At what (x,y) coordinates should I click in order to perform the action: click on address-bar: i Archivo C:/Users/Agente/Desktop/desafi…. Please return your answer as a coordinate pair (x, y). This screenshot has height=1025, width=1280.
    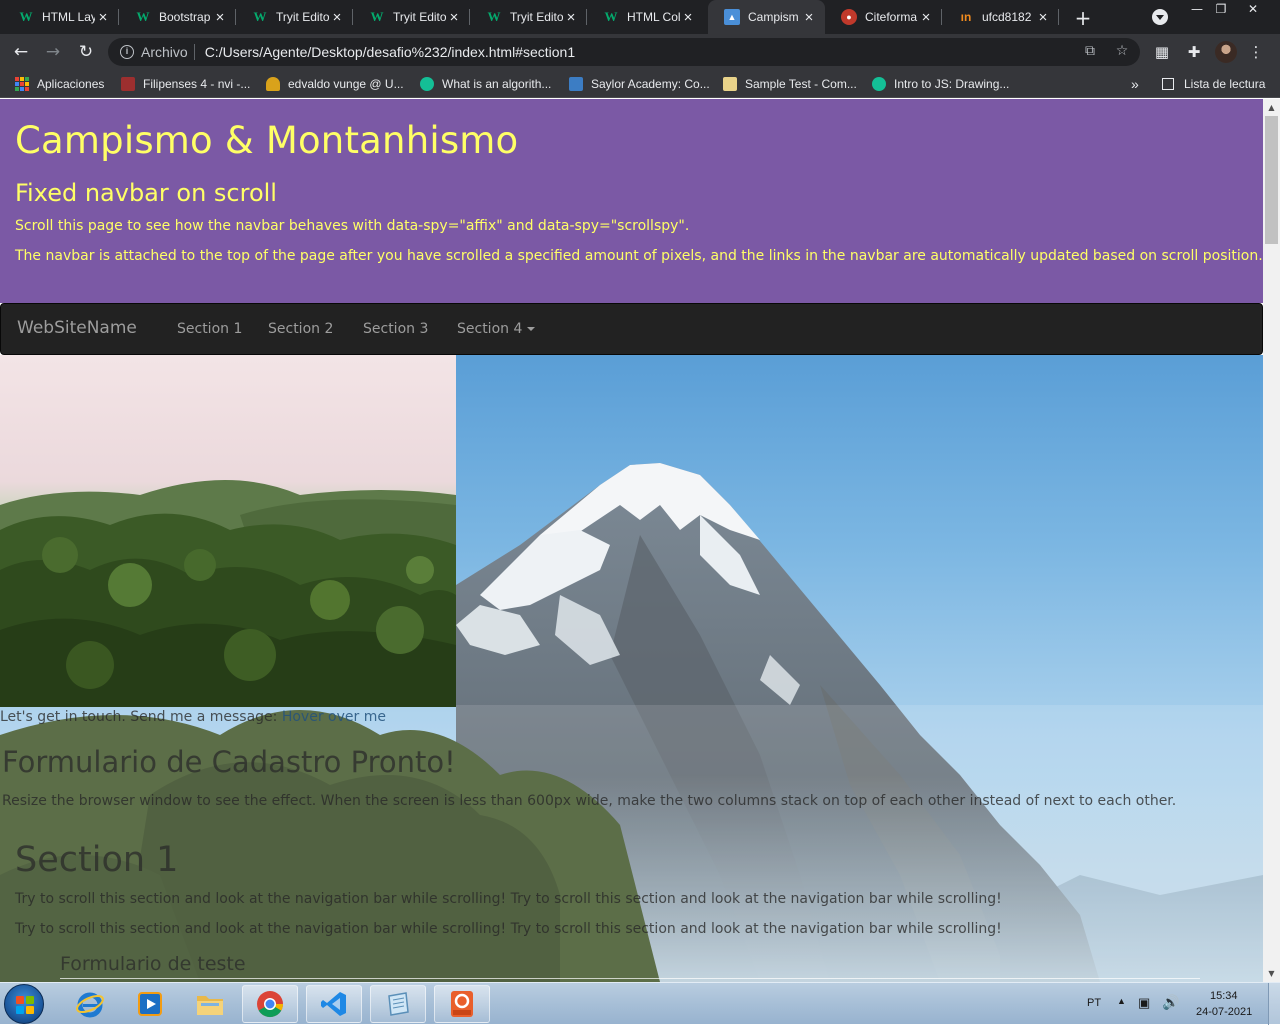
    Looking at the image, I should click on (624, 52).